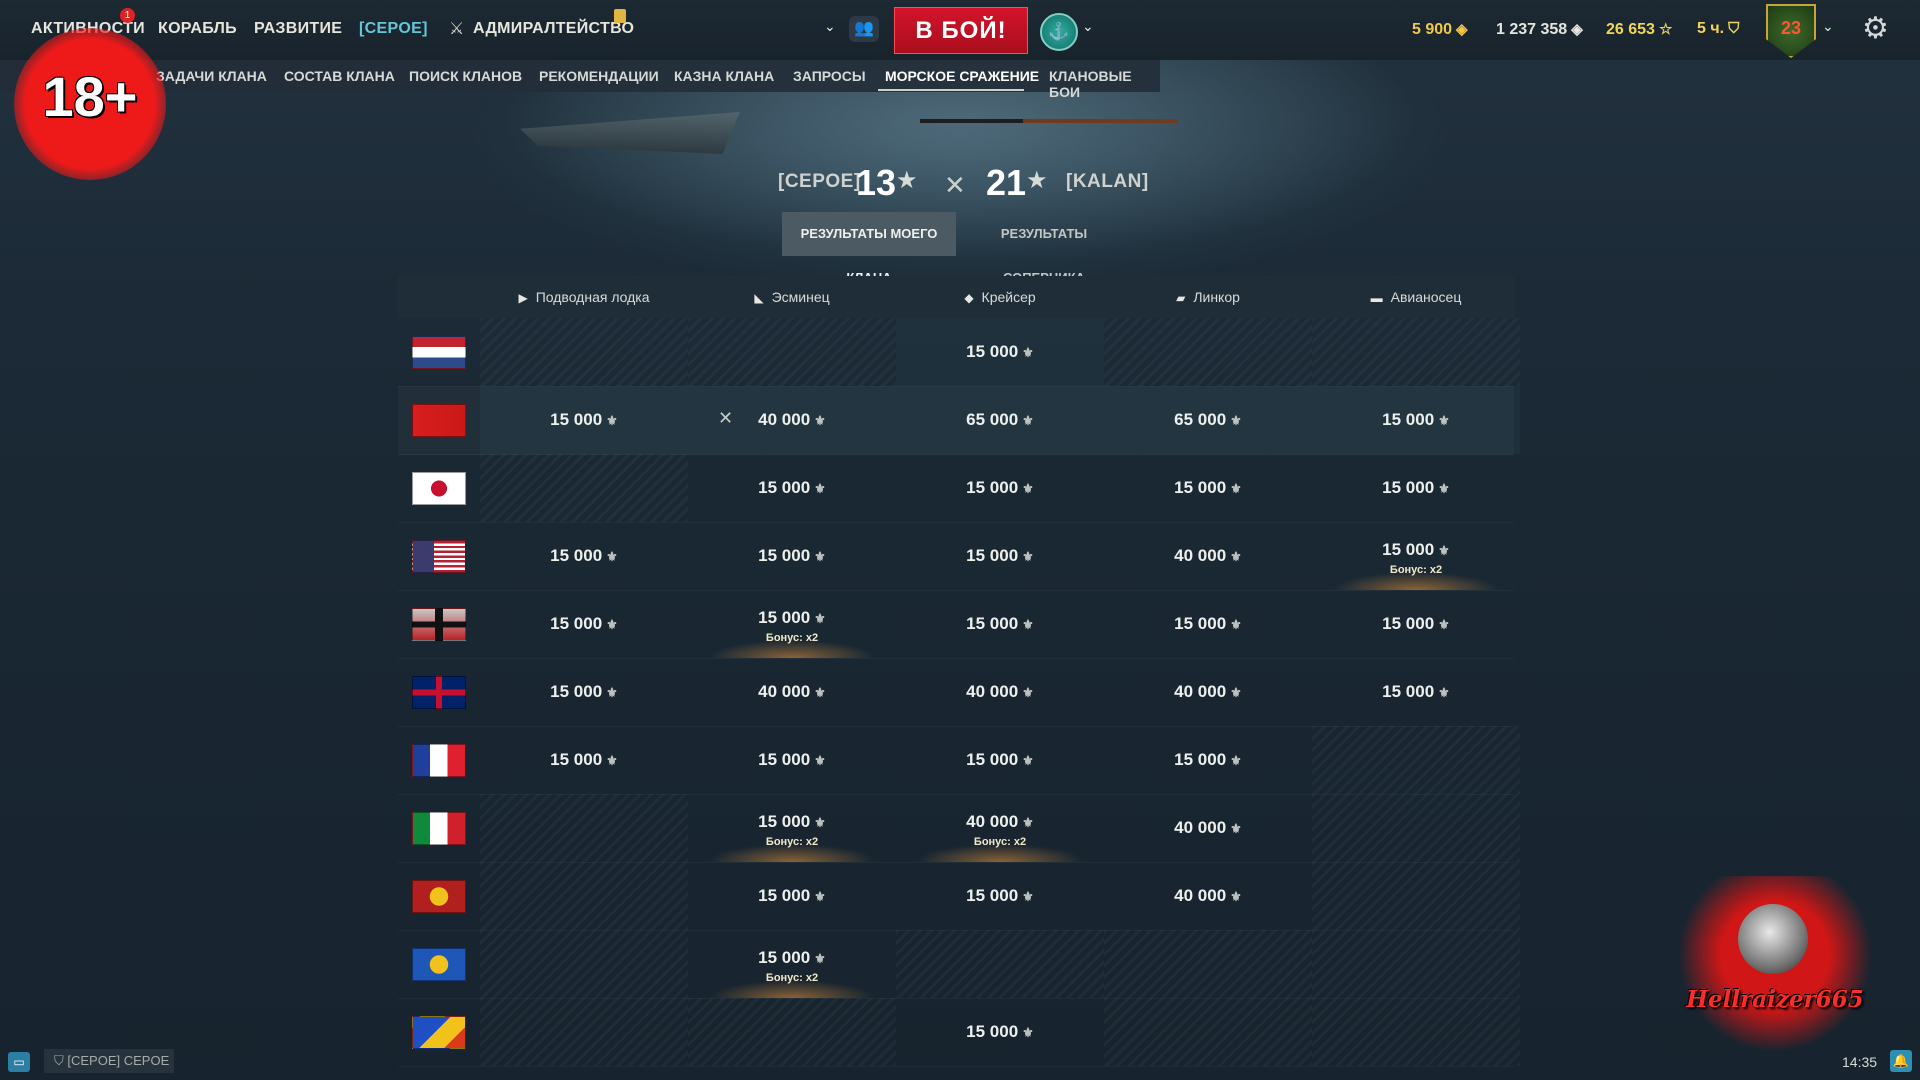 Image resolution: width=1920 pixels, height=1080 pixels. I want to click on credits-counter: 1 237 358 ◈, so click(1539, 29).